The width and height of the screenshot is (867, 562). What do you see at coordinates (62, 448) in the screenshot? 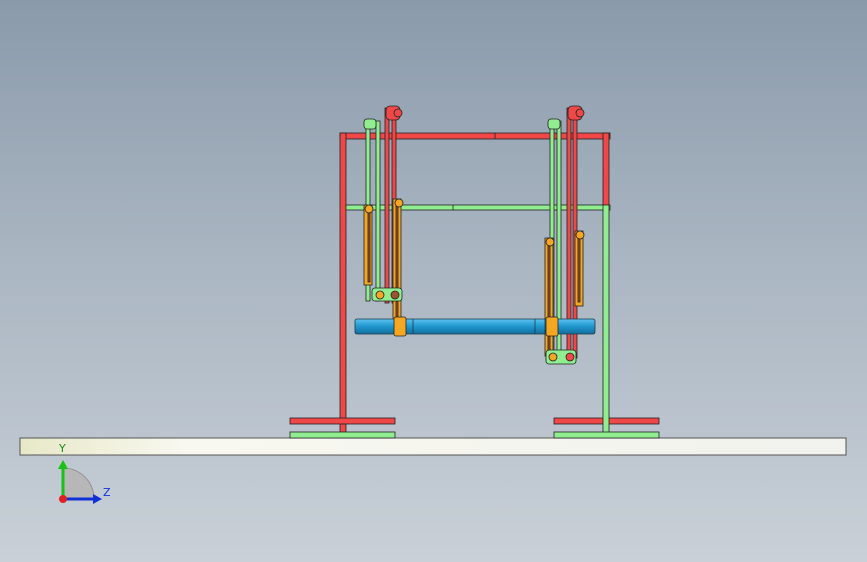
I see `triad-y-label: Y` at bounding box center [62, 448].